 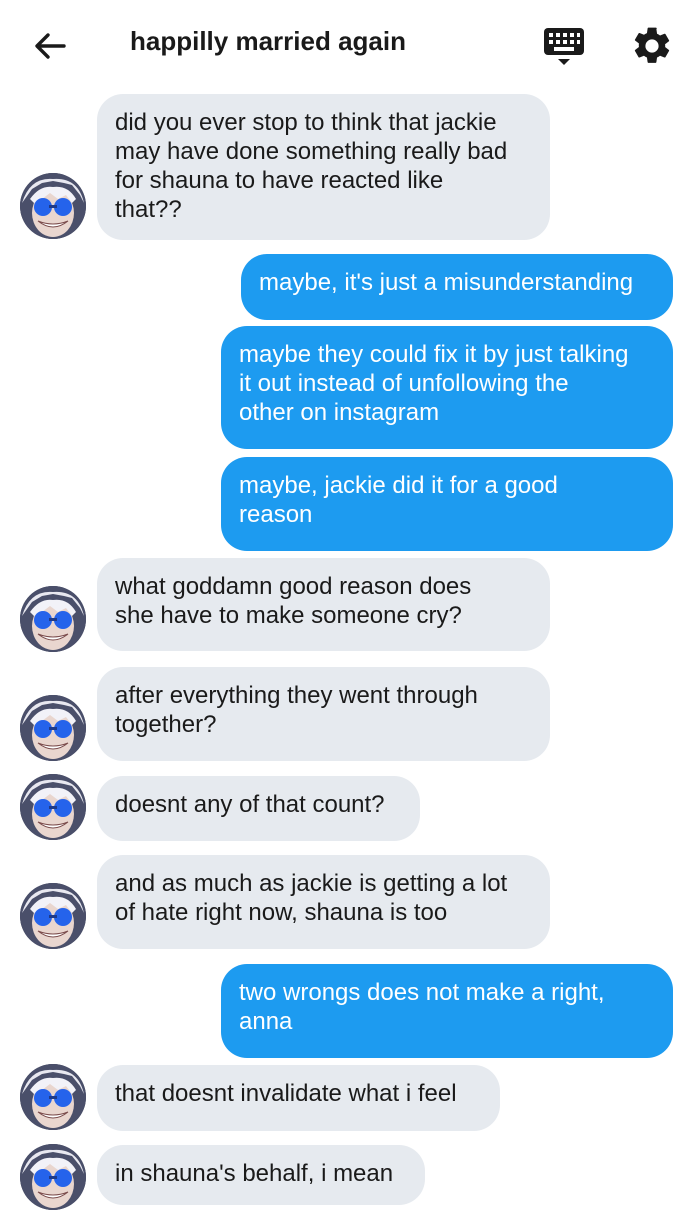 I want to click on arrow-left-icon, so click(x=50, y=46).